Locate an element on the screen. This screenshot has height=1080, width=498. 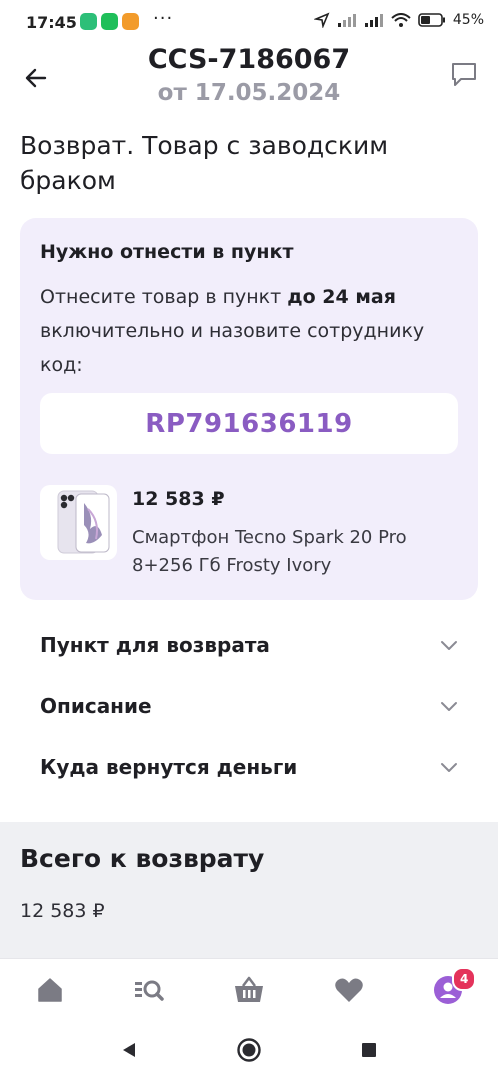
accordion-label: Пункт для возврата is located at coordinates (155, 645).